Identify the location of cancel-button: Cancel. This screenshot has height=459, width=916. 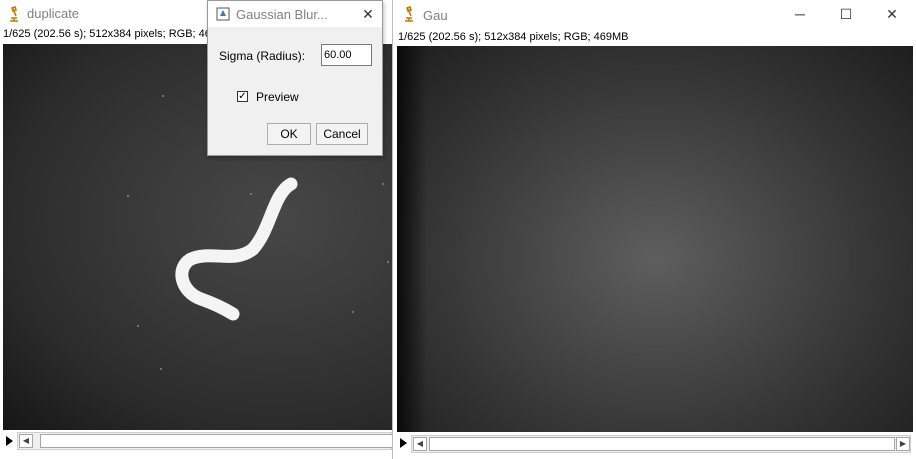
(342, 134).